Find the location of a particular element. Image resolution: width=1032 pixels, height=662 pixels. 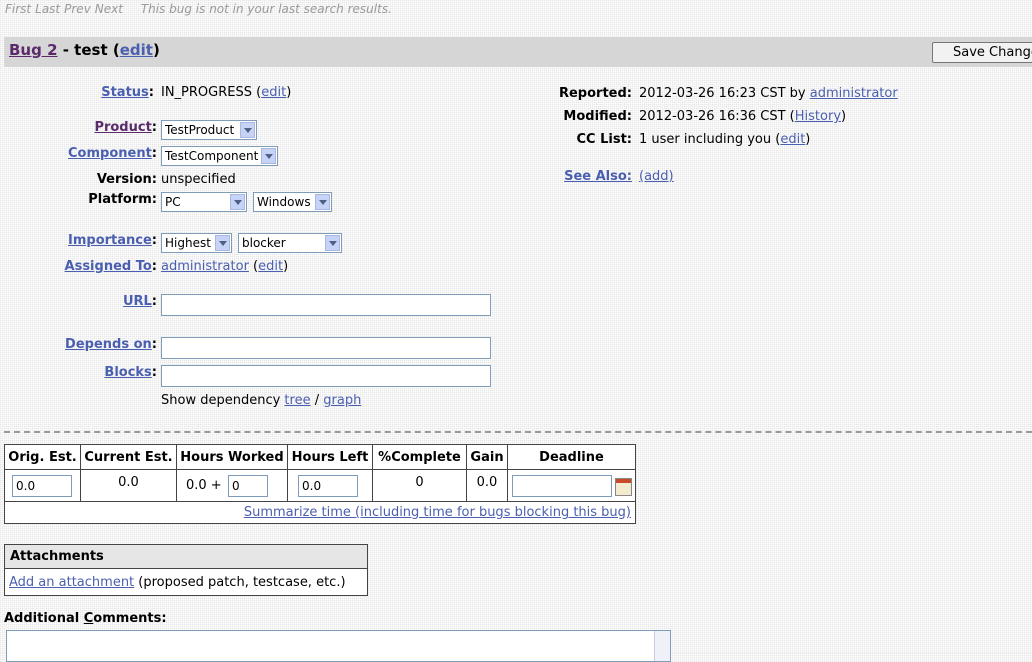

url-label: URL: is located at coordinates (139, 301).